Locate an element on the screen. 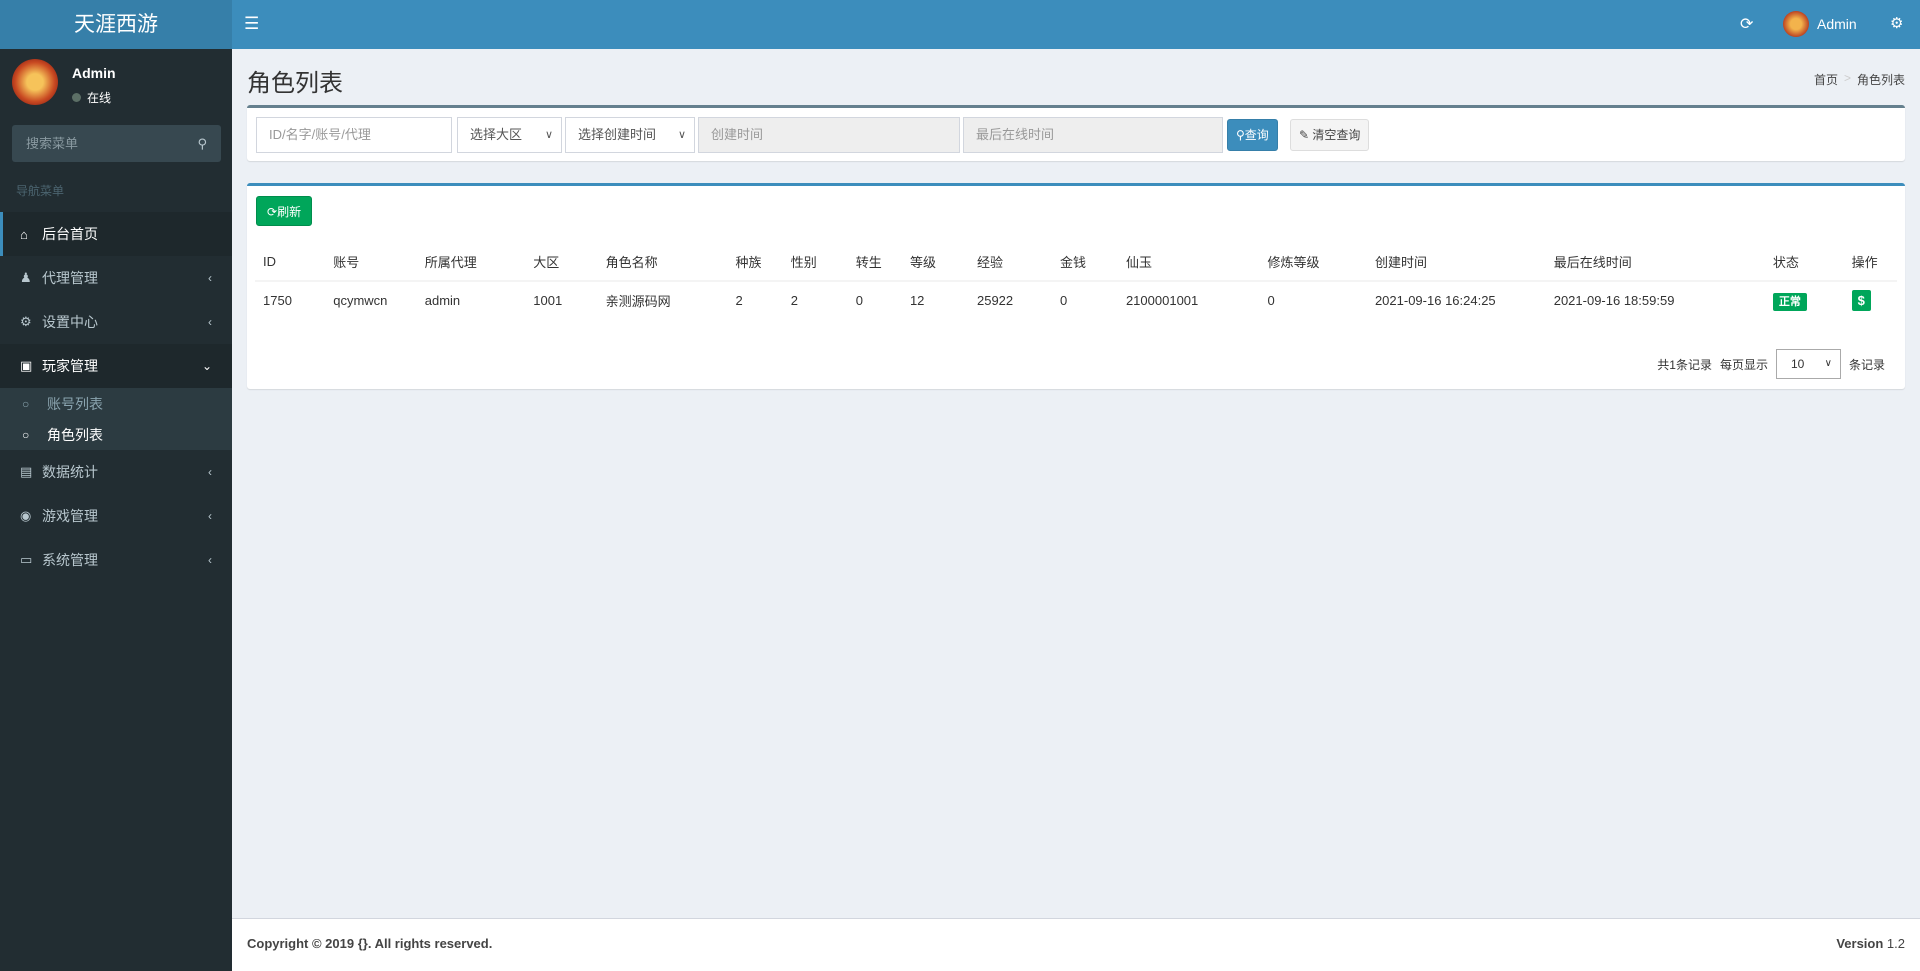  version-label: Version is located at coordinates (1860, 943).